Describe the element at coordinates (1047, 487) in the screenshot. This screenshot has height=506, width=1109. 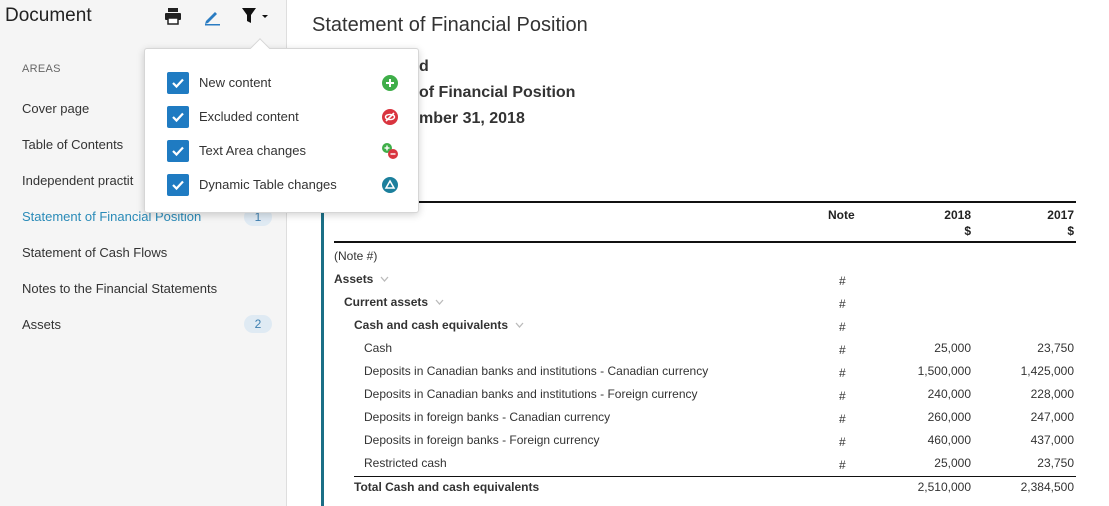
I see `row-value-2017: 2,384,500` at that location.